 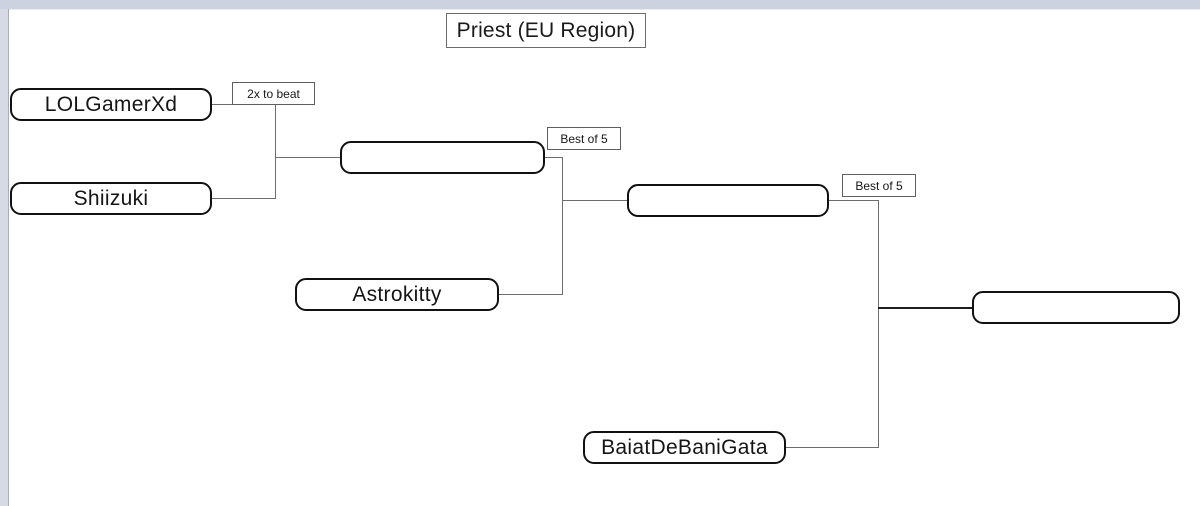 What do you see at coordinates (1076, 307) in the screenshot?
I see `slot-champion` at bounding box center [1076, 307].